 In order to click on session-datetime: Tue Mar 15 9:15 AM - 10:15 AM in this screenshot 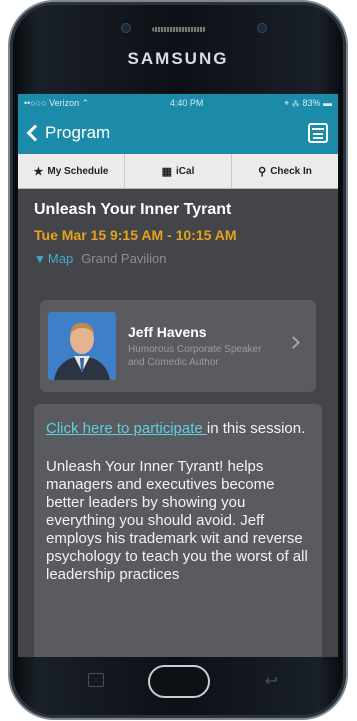, I will do `click(135, 235)`.